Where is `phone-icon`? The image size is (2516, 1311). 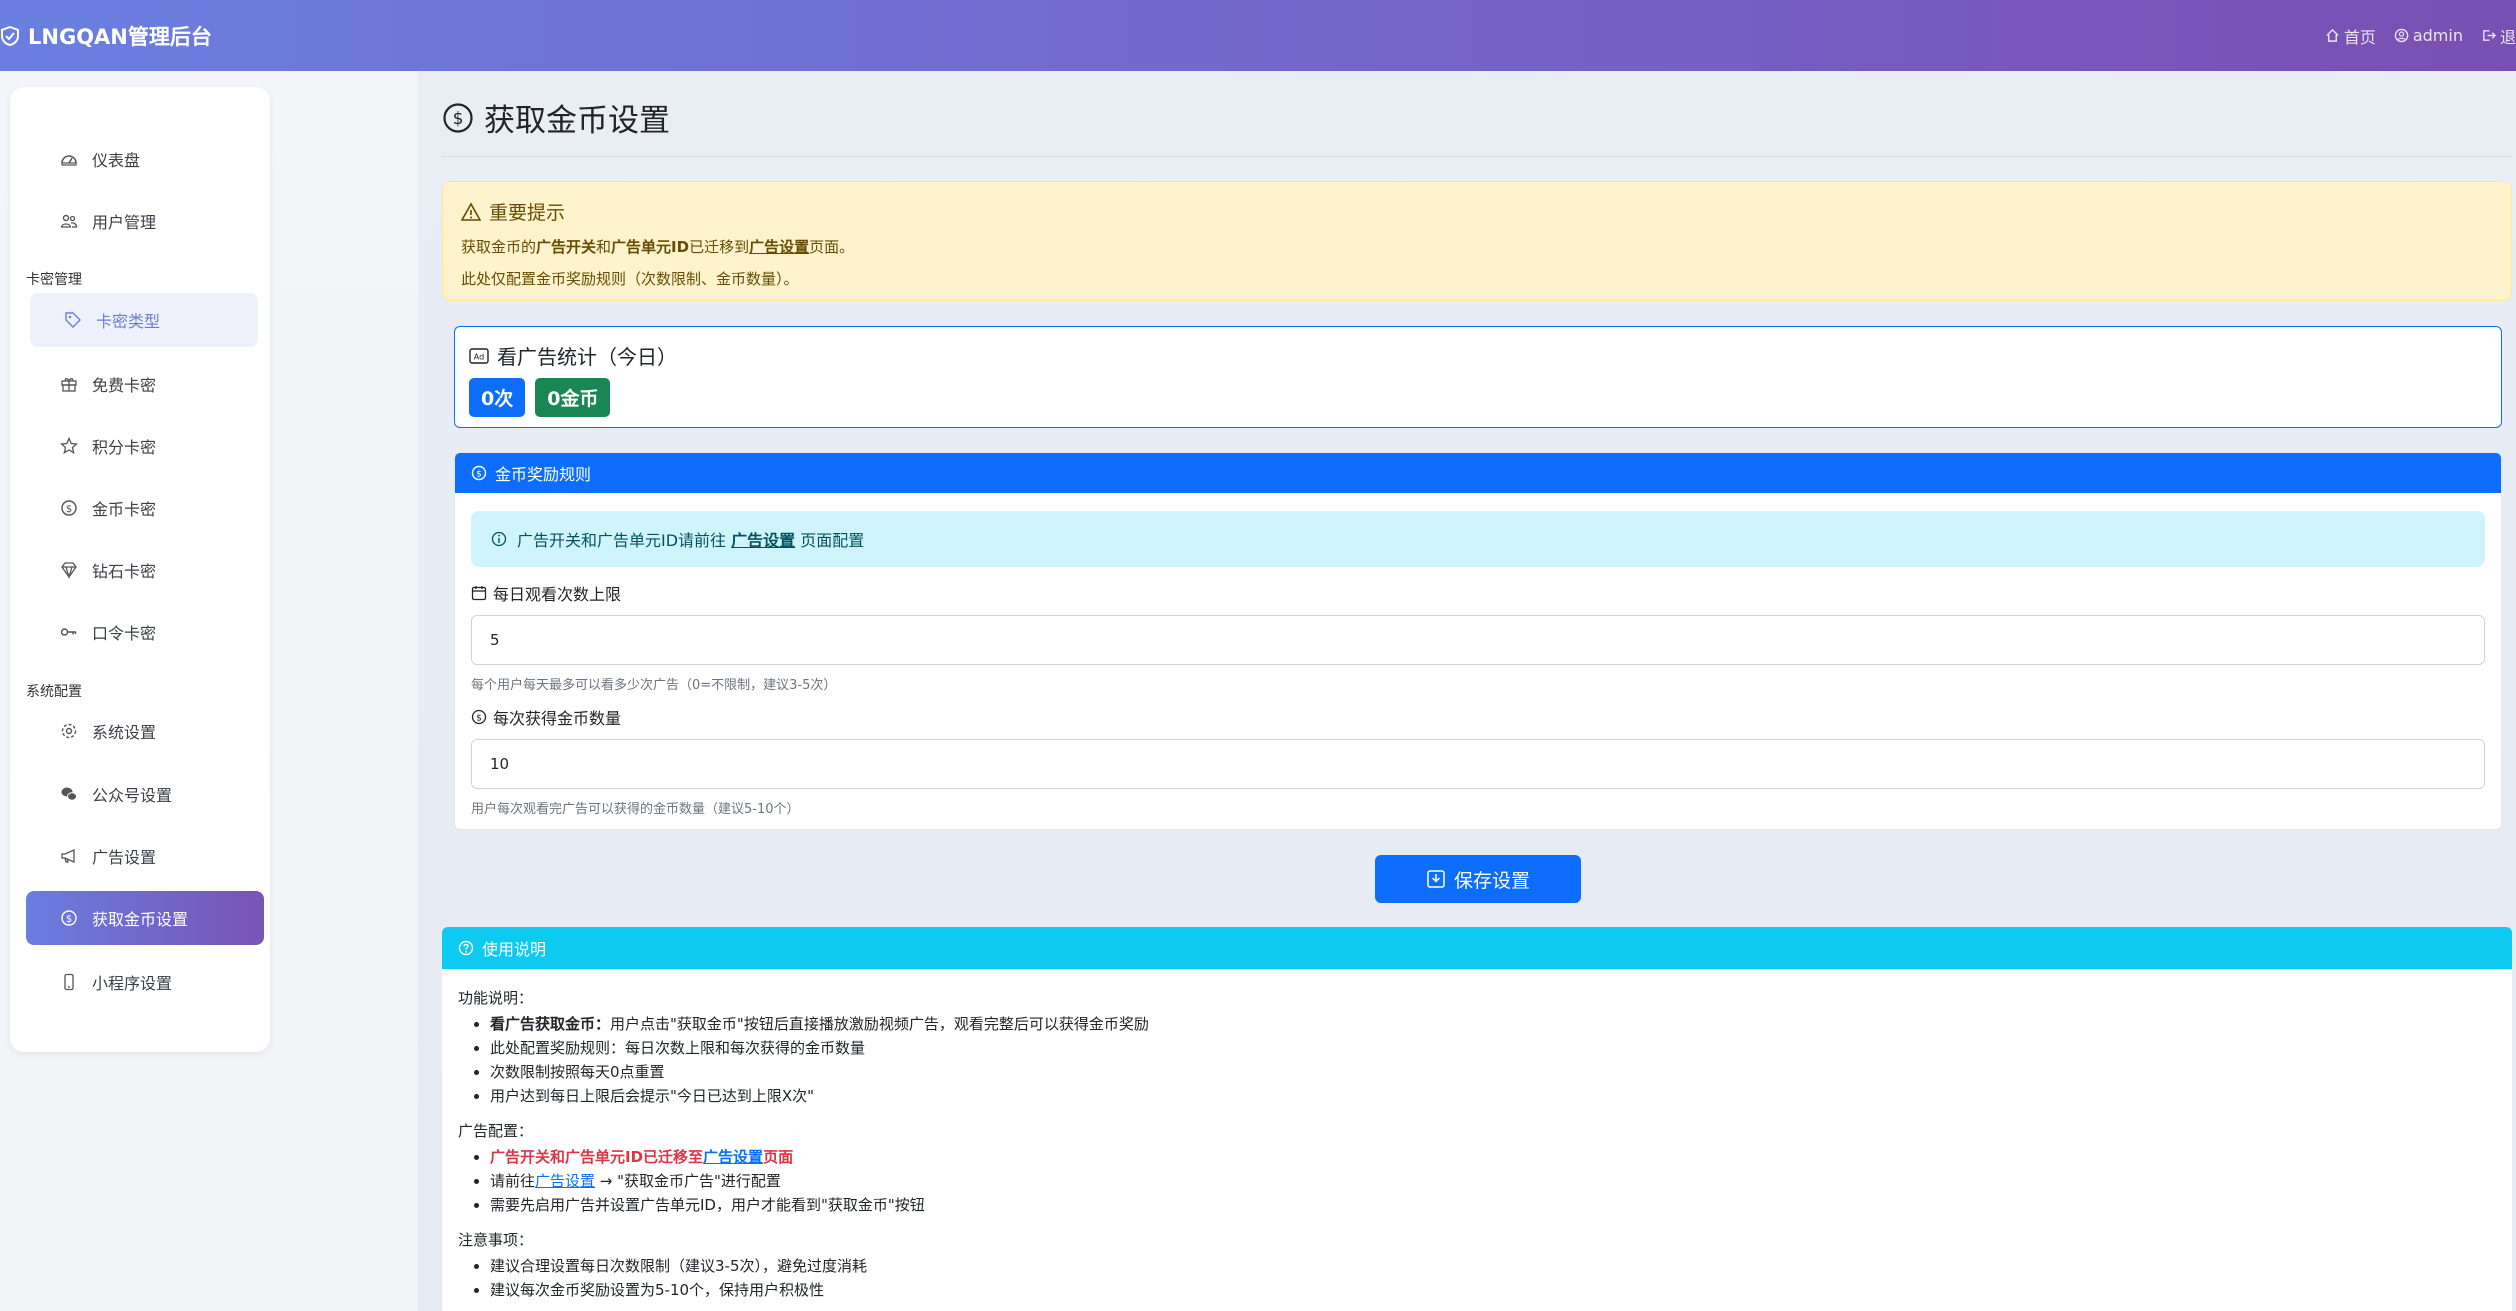 phone-icon is located at coordinates (69, 982).